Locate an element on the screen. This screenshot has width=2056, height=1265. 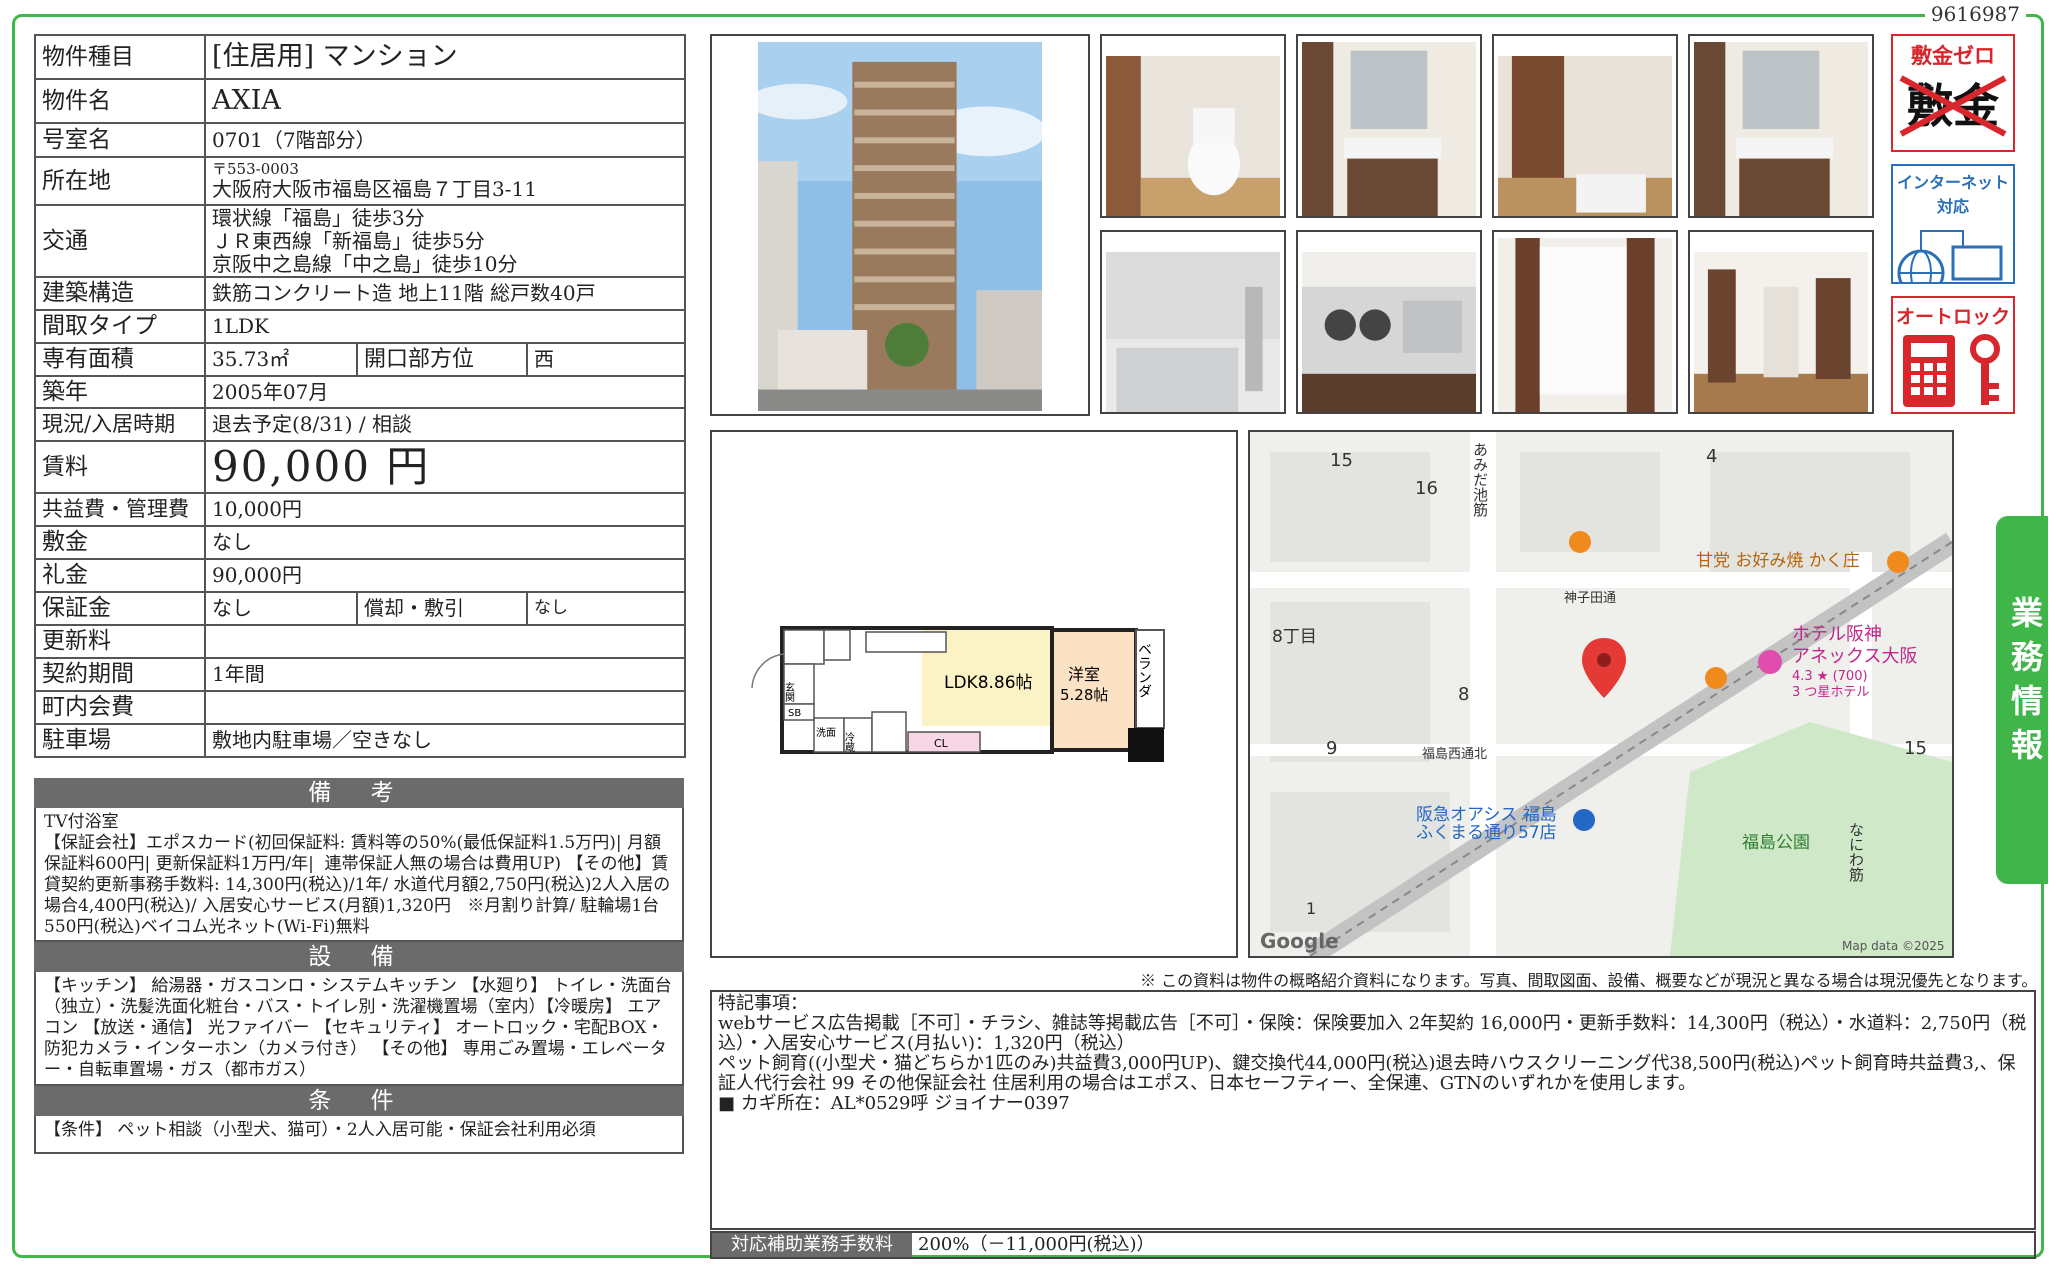
support-fee-value: 200%（－11,000円(税込)） is located at coordinates (1036, 1244).